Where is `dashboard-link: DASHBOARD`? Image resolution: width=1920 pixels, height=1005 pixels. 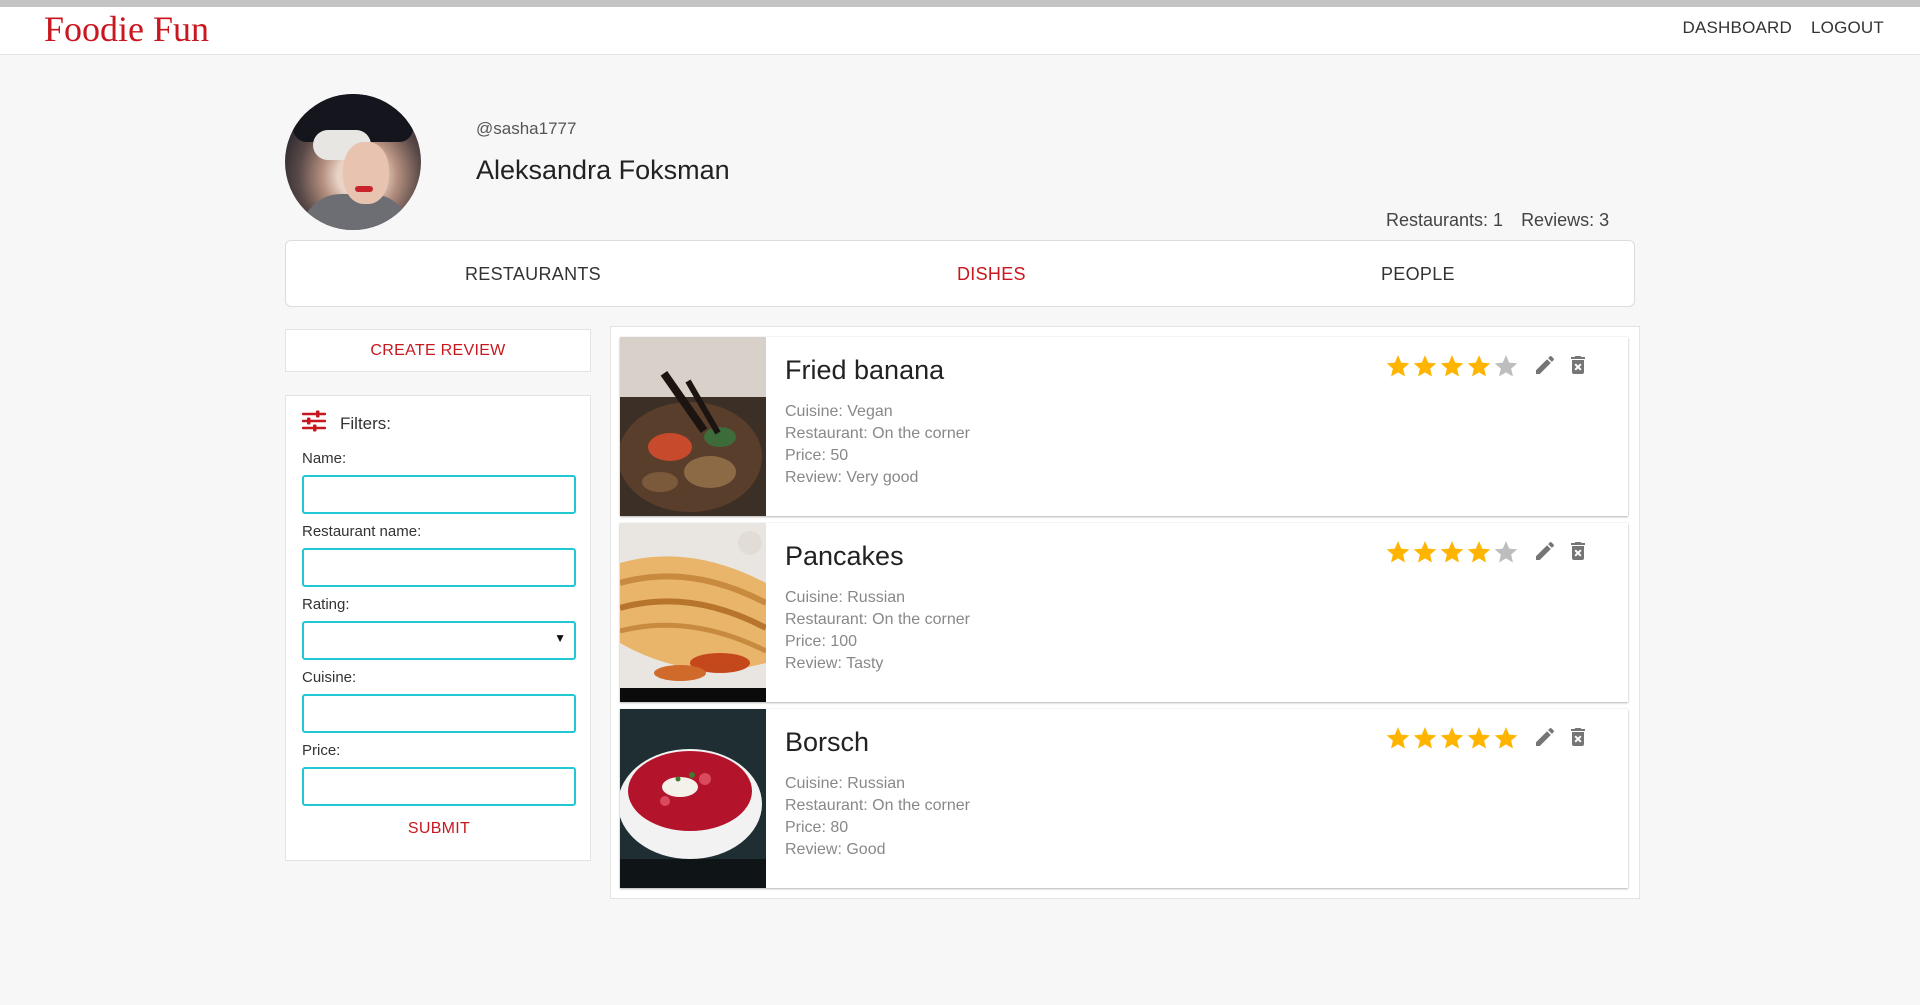 dashboard-link: DASHBOARD is located at coordinates (1738, 28).